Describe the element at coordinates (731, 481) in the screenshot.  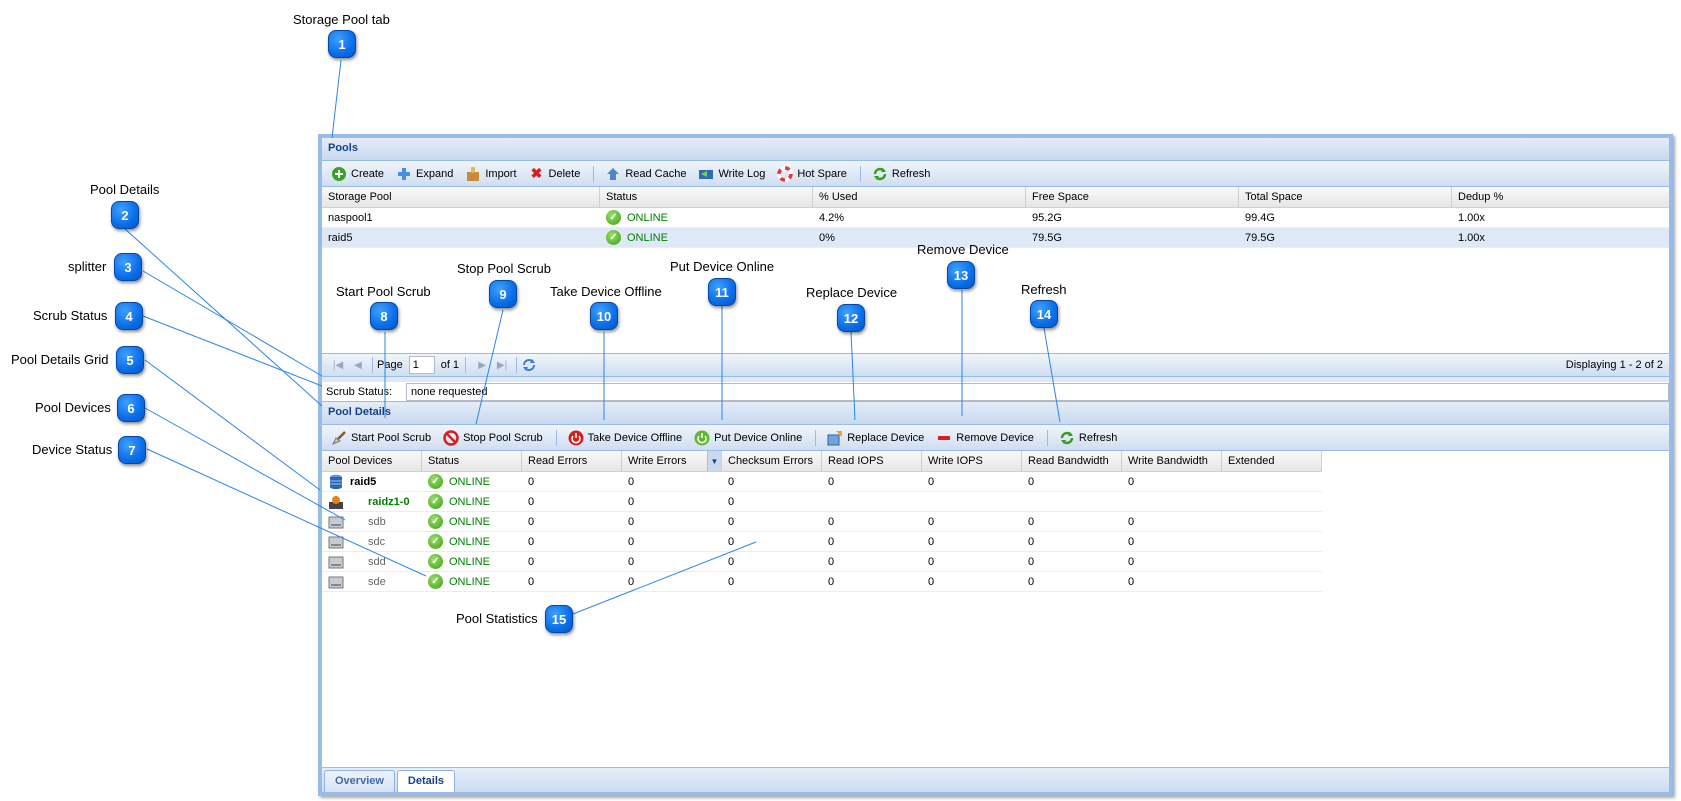
I see `checksum-errors-cell: 0` at that location.